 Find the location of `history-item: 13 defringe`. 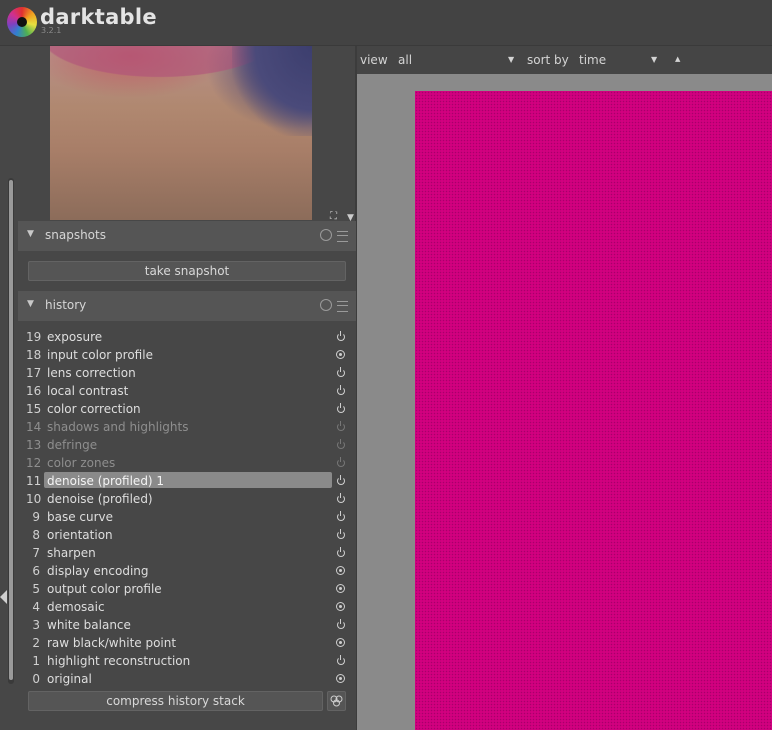

history-item: 13 defringe is located at coordinates (188, 445).